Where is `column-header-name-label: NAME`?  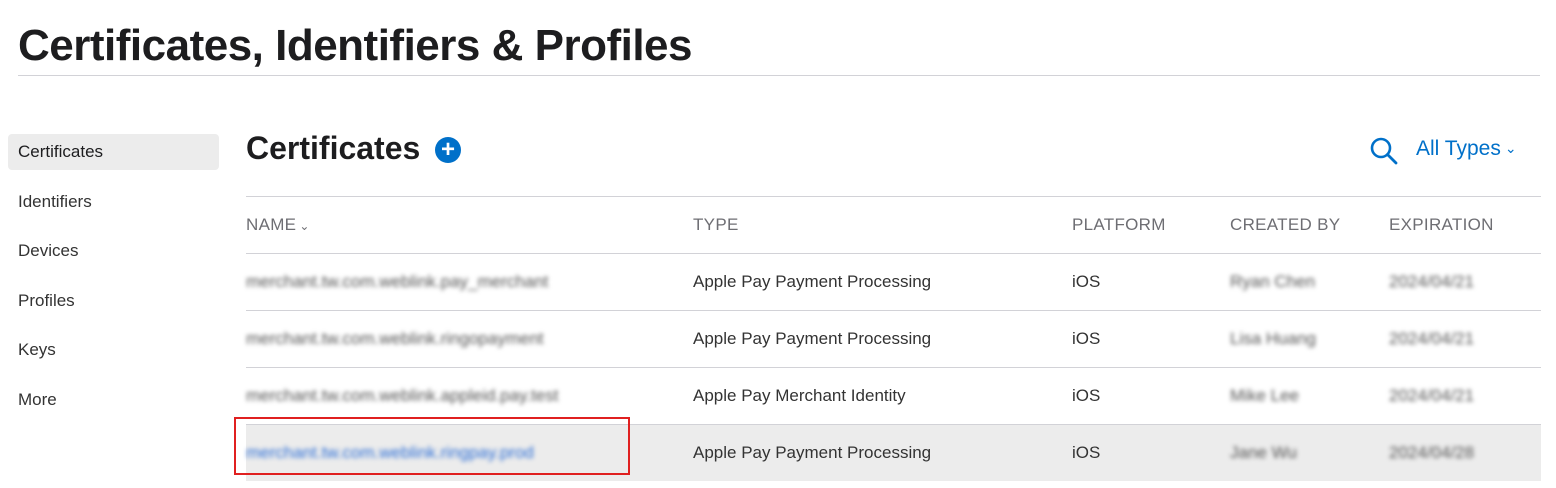
column-header-name-label: NAME is located at coordinates (271, 224).